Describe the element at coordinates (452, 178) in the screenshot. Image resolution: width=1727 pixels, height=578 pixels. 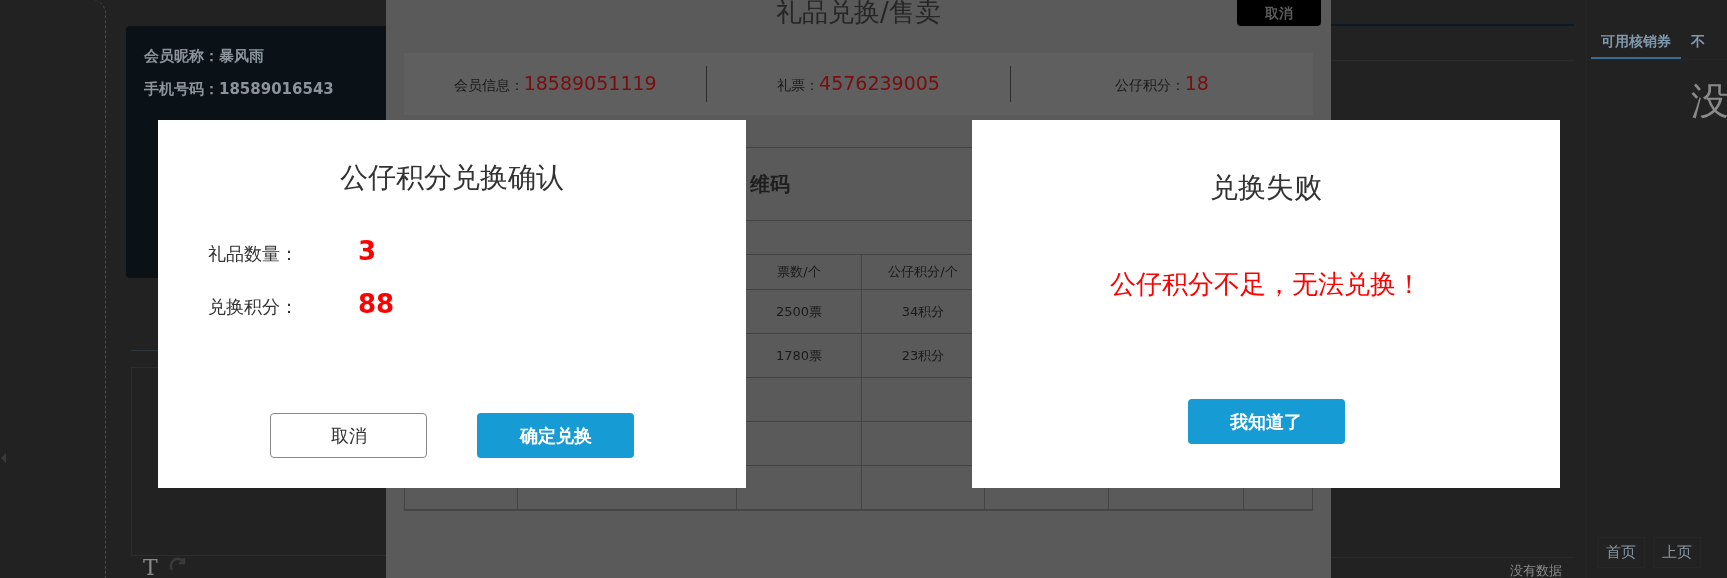
I see `dialog-title: 公仔积分兑换确认` at that location.